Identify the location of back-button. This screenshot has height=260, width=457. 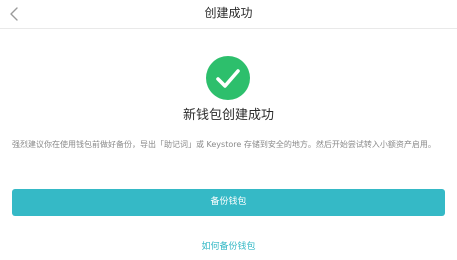
(15, 14).